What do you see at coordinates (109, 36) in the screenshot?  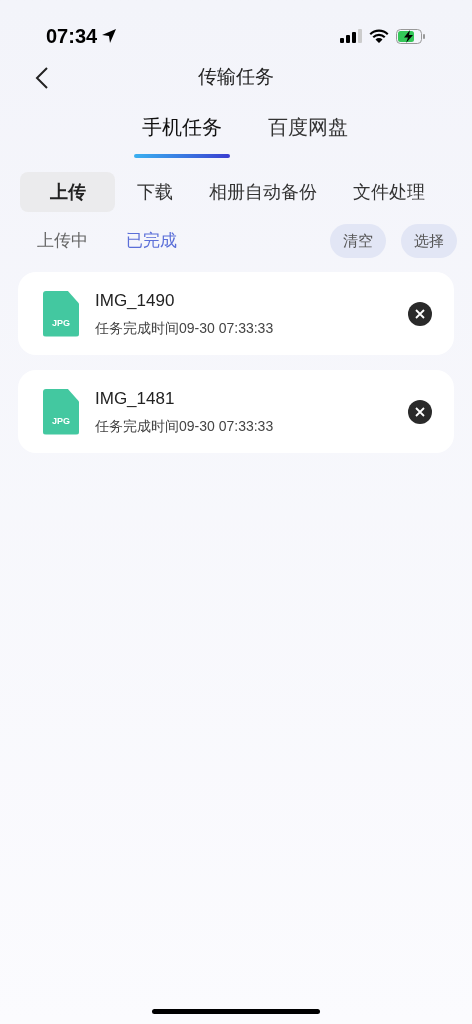 I see `location-arrow-icon` at bounding box center [109, 36].